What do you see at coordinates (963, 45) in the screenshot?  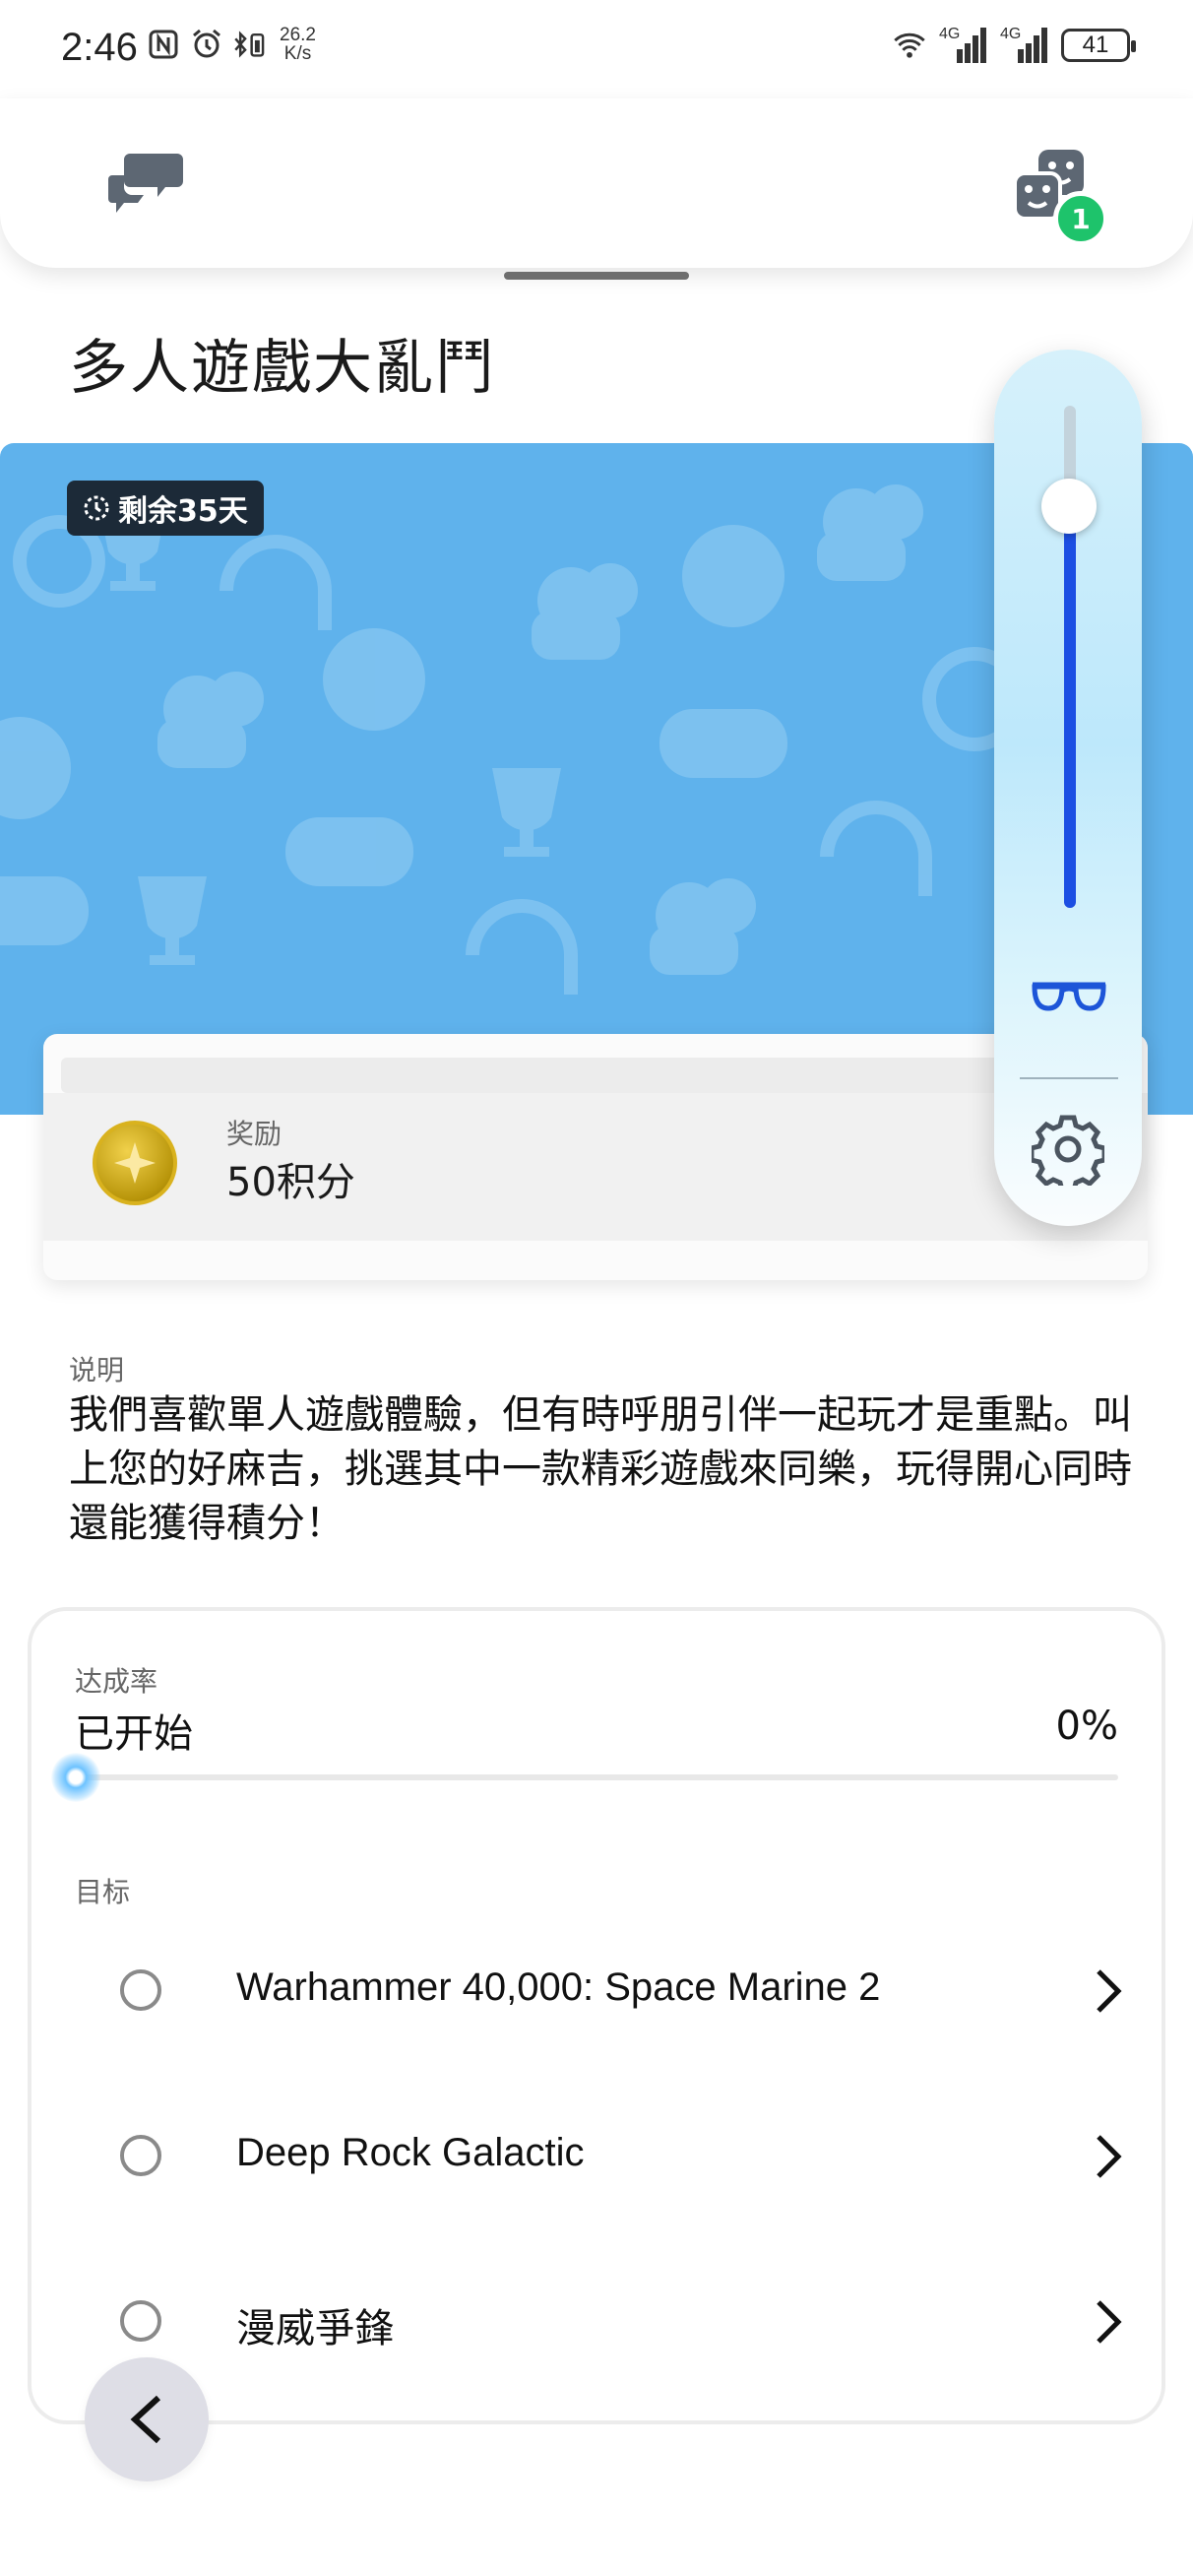 I see `signal-1: 4G` at bounding box center [963, 45].